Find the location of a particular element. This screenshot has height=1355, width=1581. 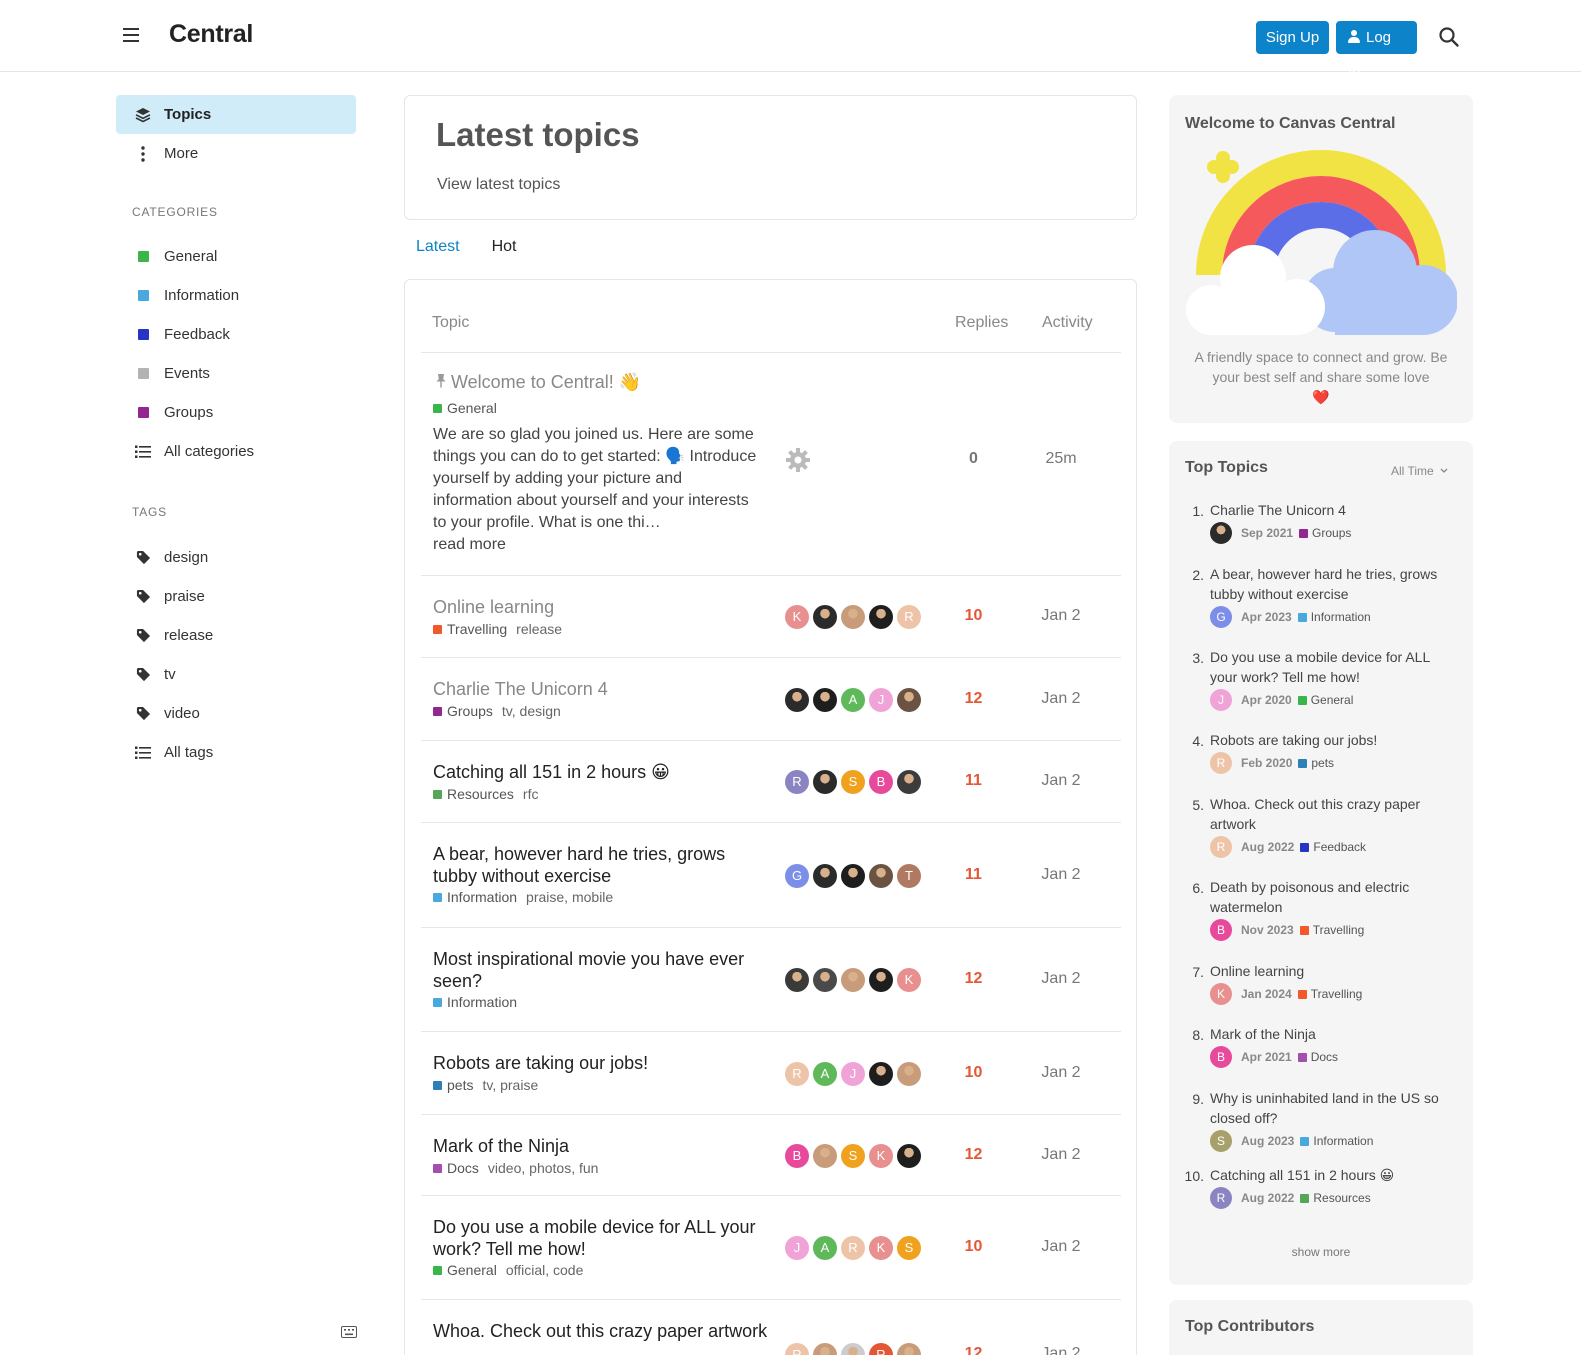

topic-tags: rfc is located at coordinates (531, 794).